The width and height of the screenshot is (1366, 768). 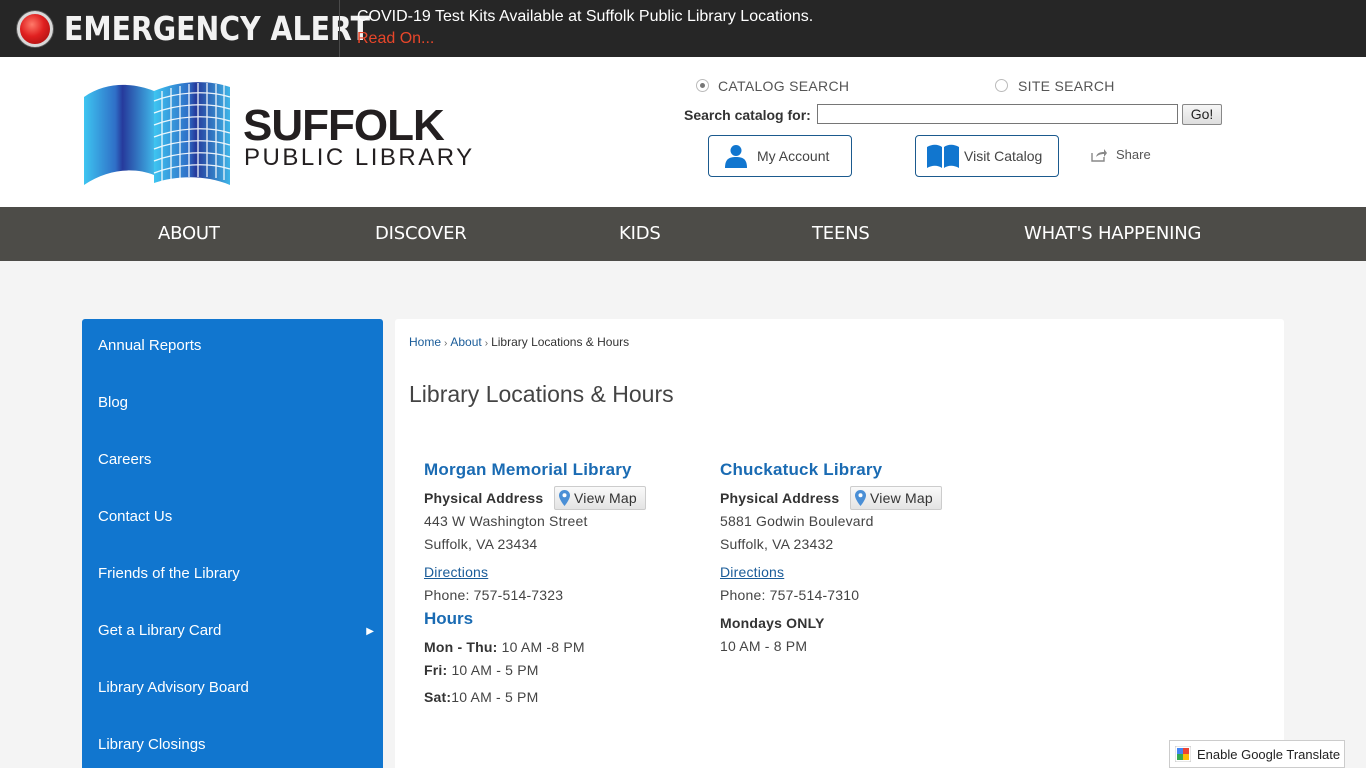 I want to click on breadcrumb: Home › About › Library Locations & Hours, so click(x=519, y=342).